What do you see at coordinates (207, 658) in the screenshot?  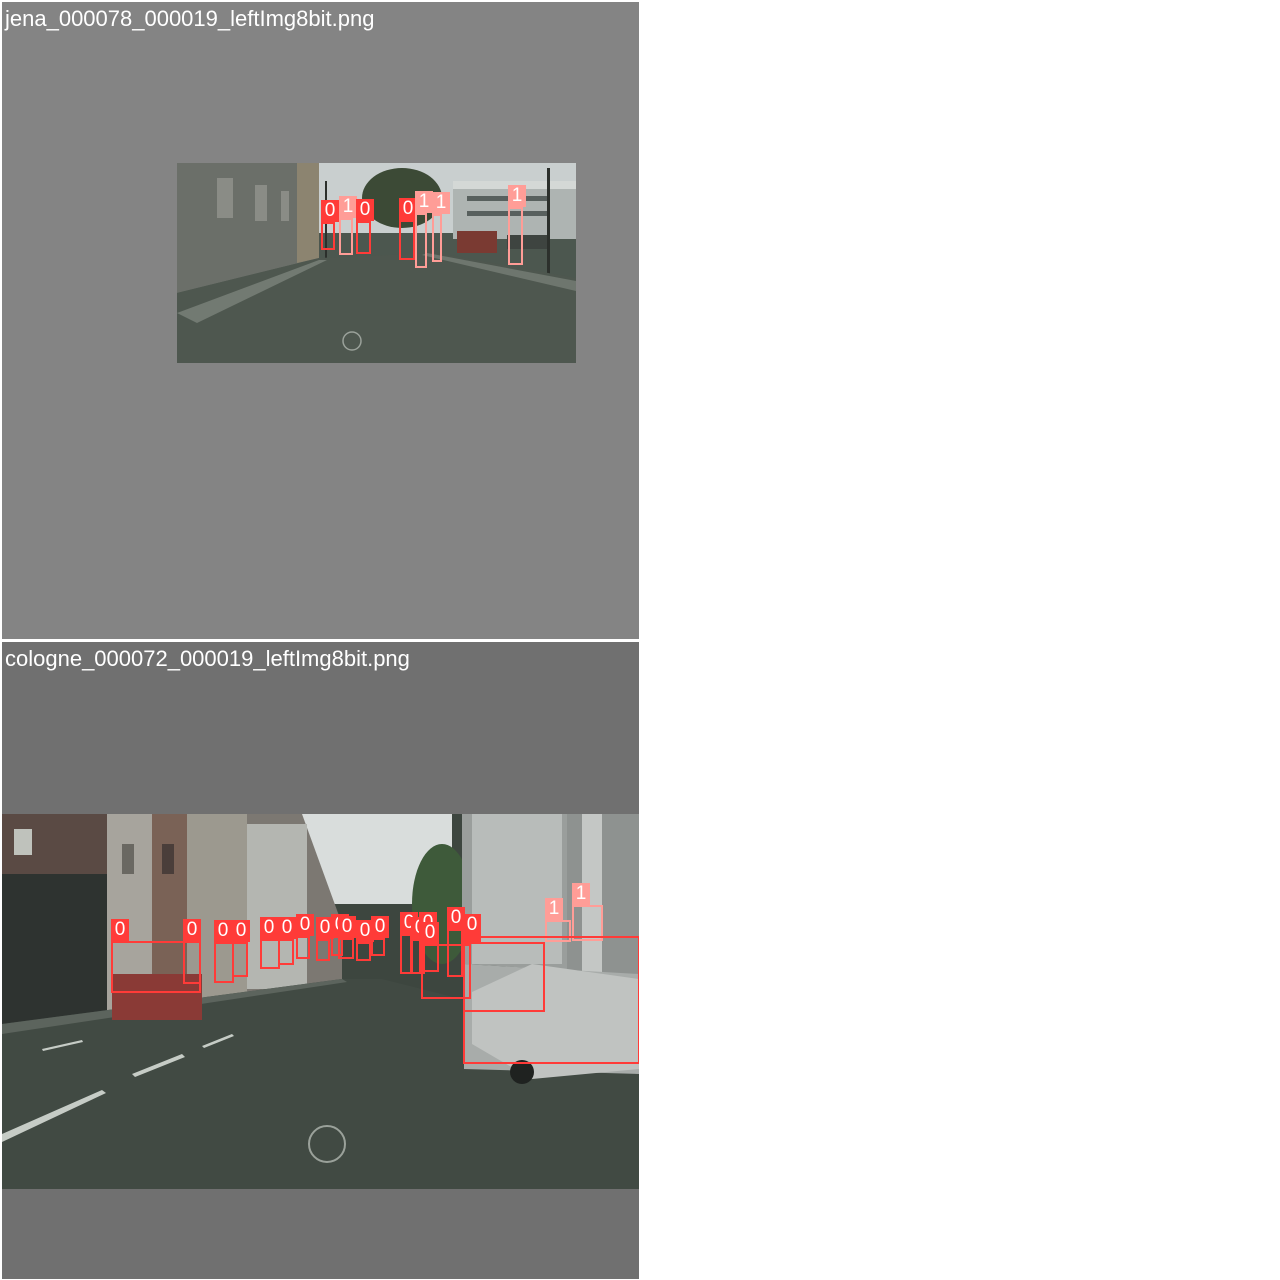 I see `image-filename: cologne_000072_000019_leftImg8bit.png` at bounding box center [207, 658].